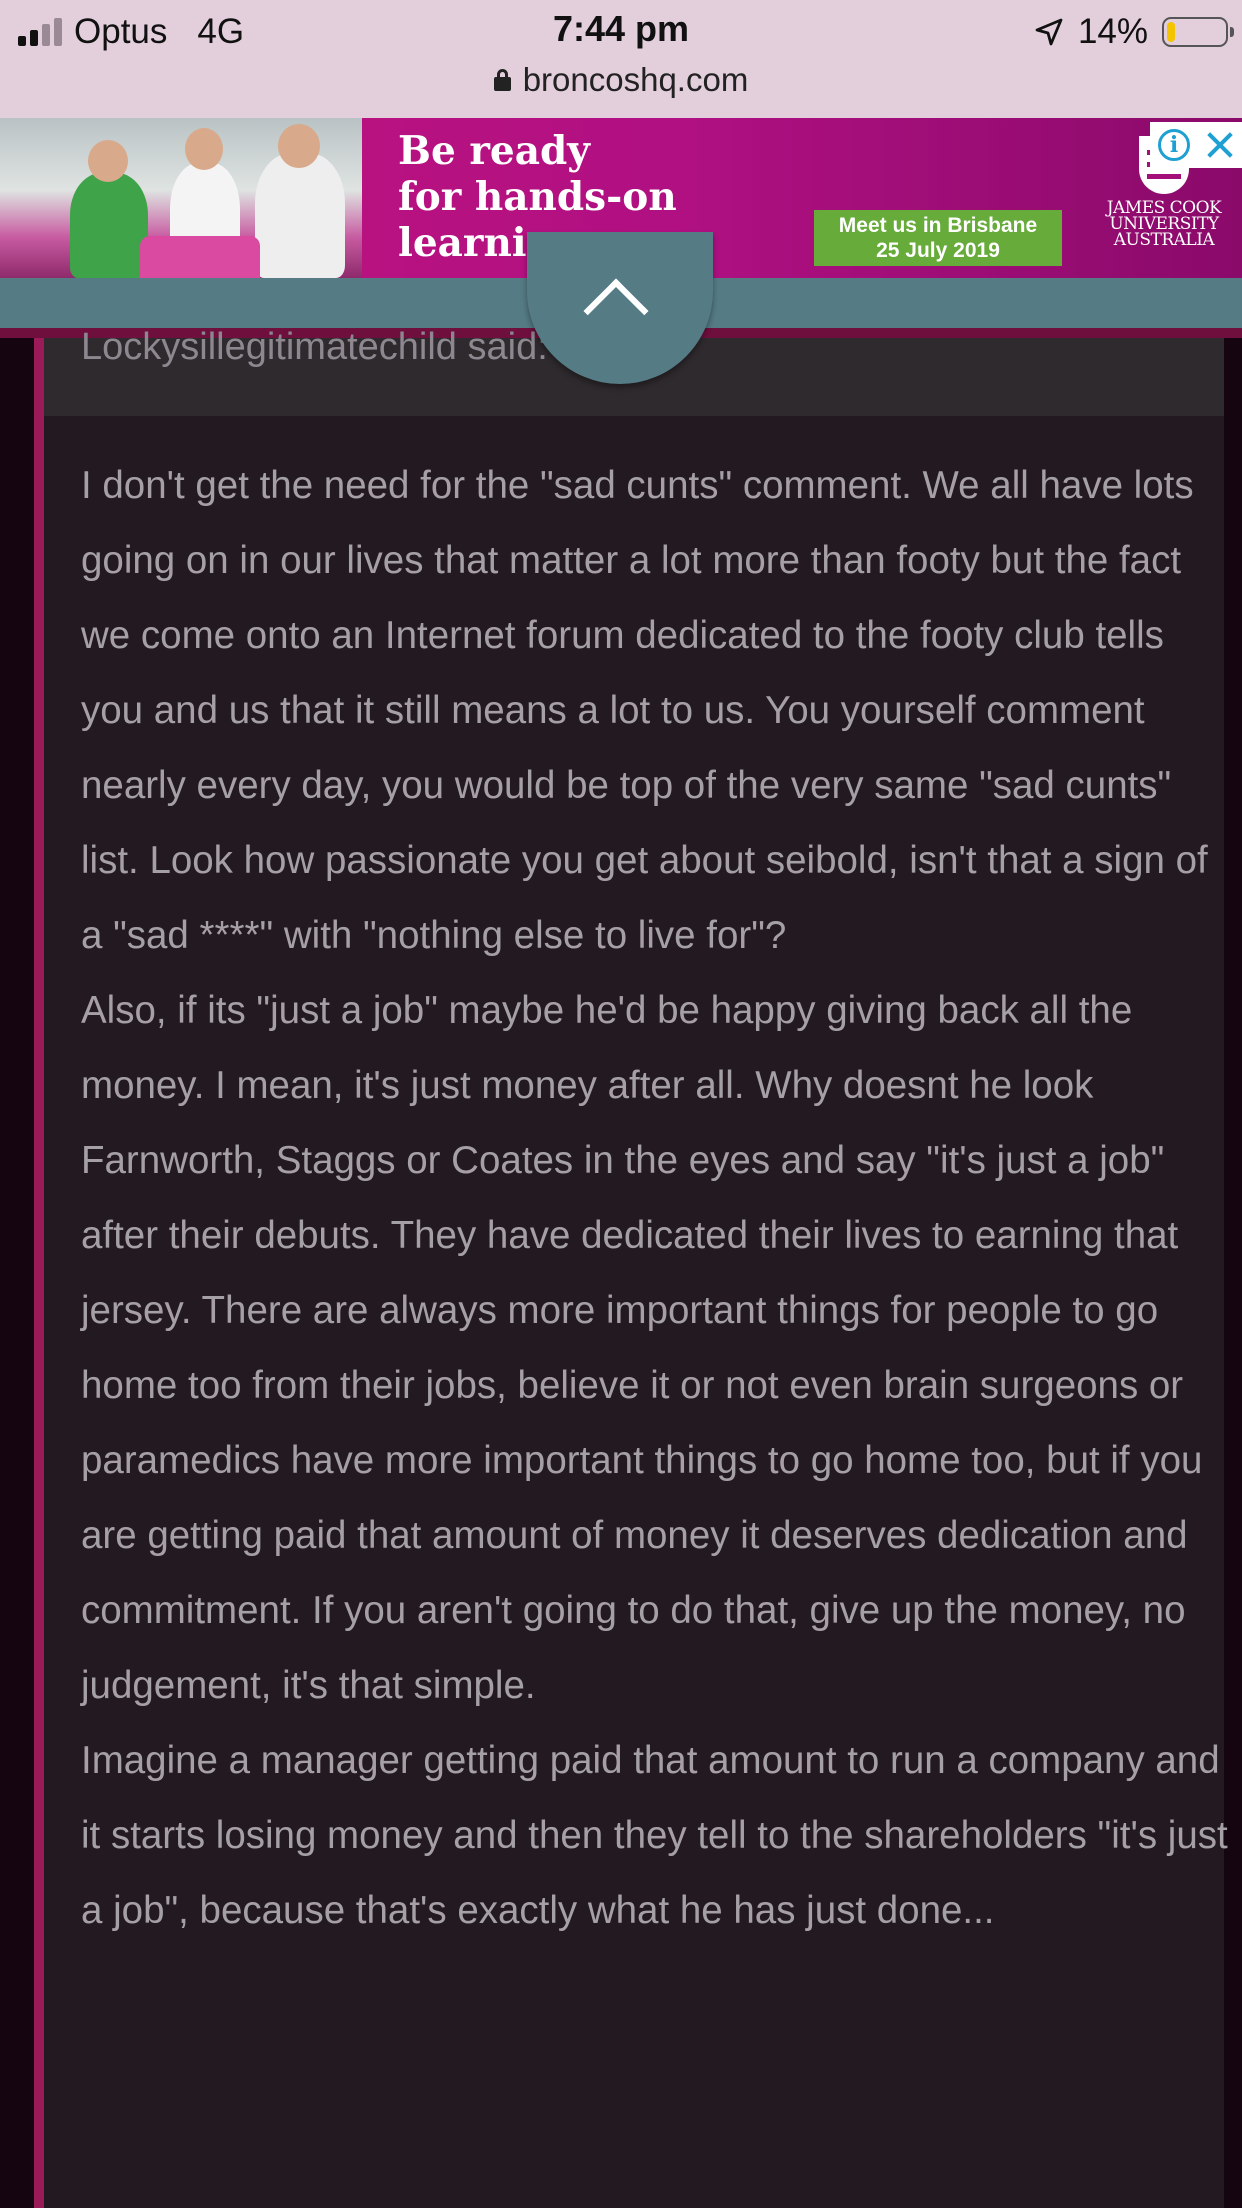 The image size is (1242, 2208). Describe the element at coordinates (1171, 32) in the screenshot. I see `battery-fill` at that location.